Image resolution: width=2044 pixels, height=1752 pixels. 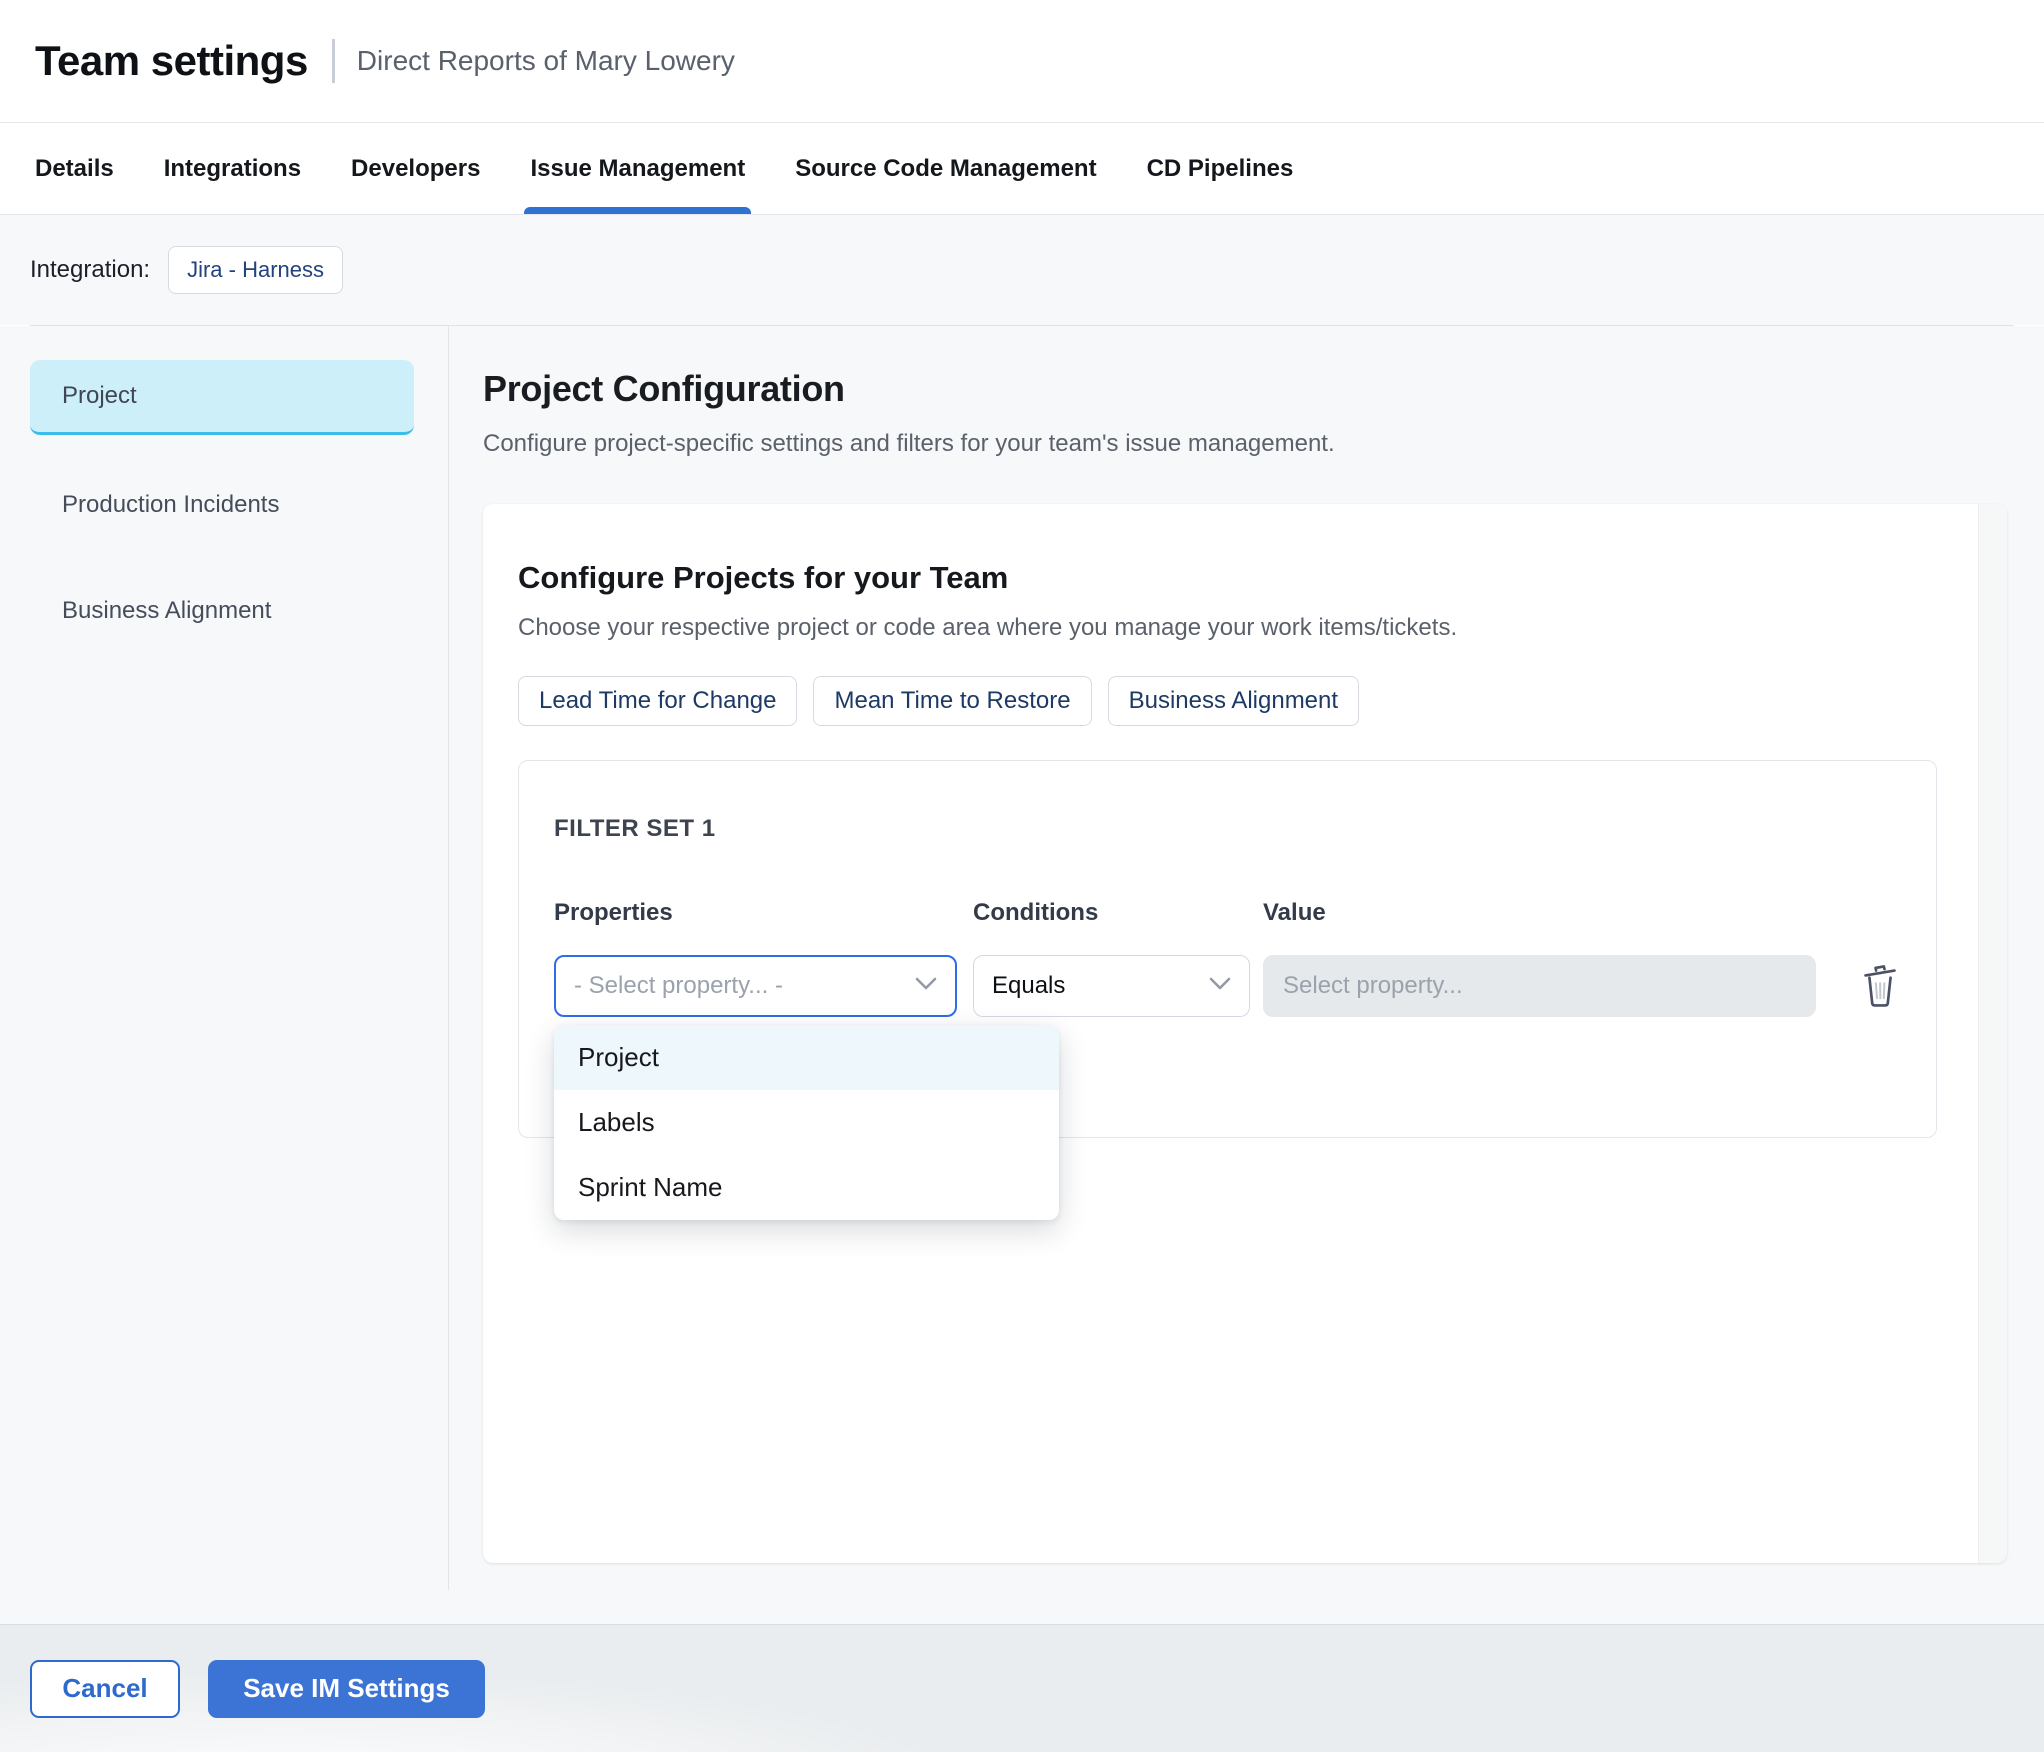 I want to click on tab-integrations: Integrations, so click(x=232, y=168).